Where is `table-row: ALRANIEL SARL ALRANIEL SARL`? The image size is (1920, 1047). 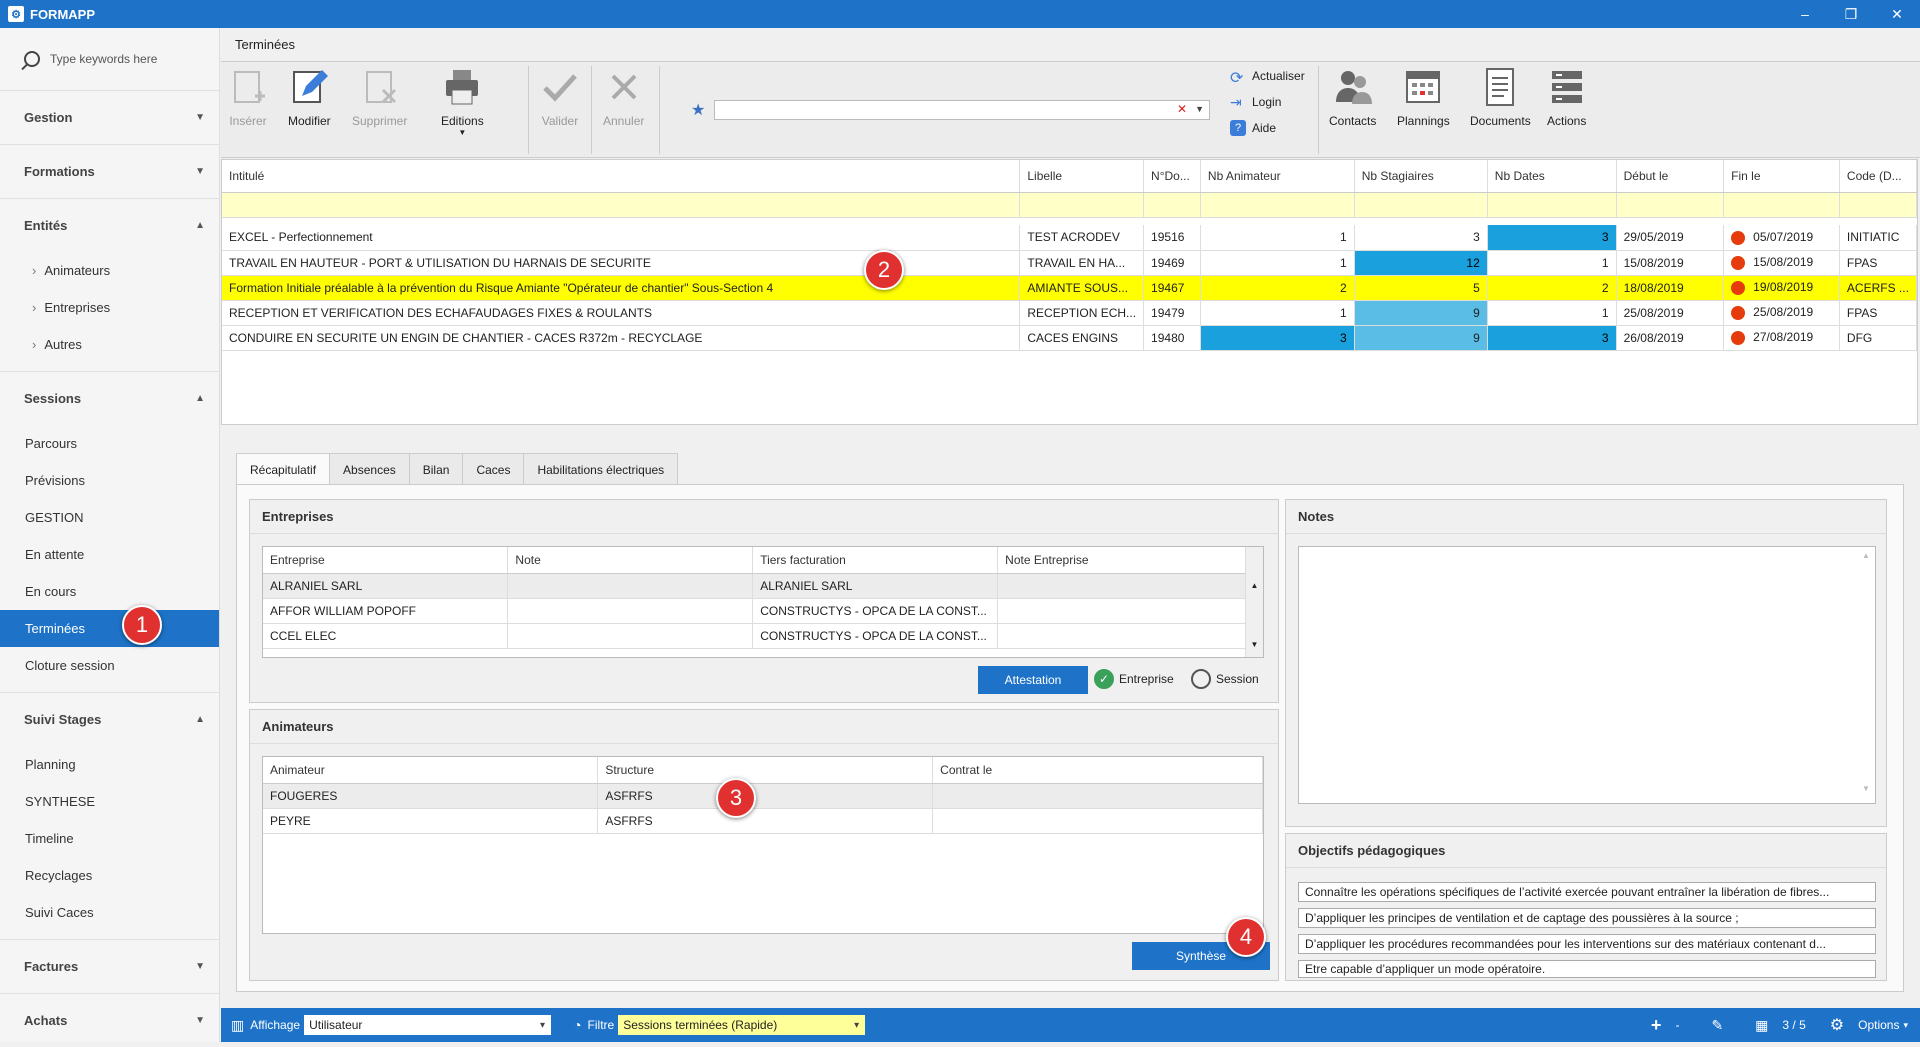
table-row: ALRANIEL SARL ALRANIEL SARL is located at coordinates (755, 586).